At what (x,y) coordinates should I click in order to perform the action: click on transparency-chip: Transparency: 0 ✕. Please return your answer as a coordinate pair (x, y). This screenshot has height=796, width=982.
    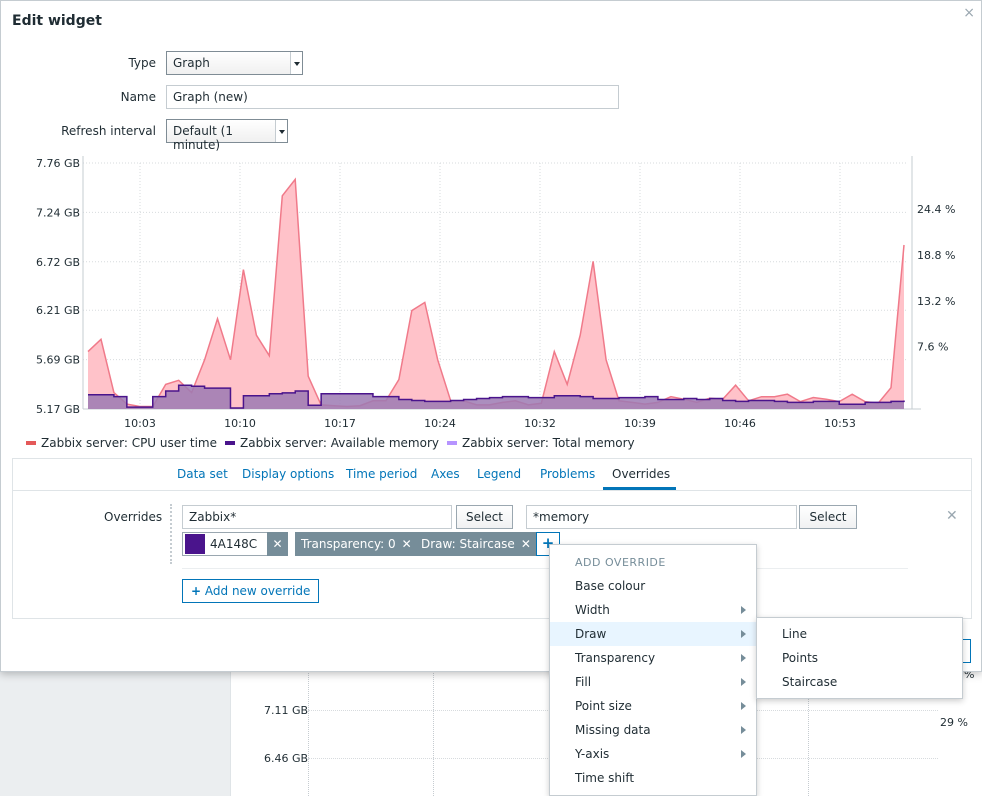
    Looking at the image, I should click on (356, 544).